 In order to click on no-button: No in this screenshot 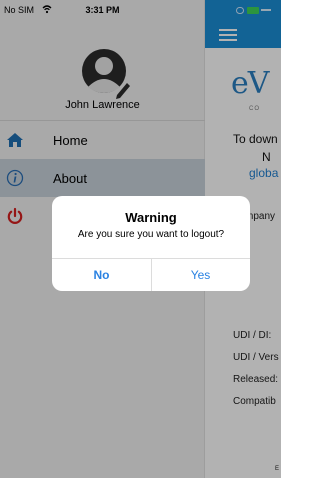, I will do `click(101, 275)`.